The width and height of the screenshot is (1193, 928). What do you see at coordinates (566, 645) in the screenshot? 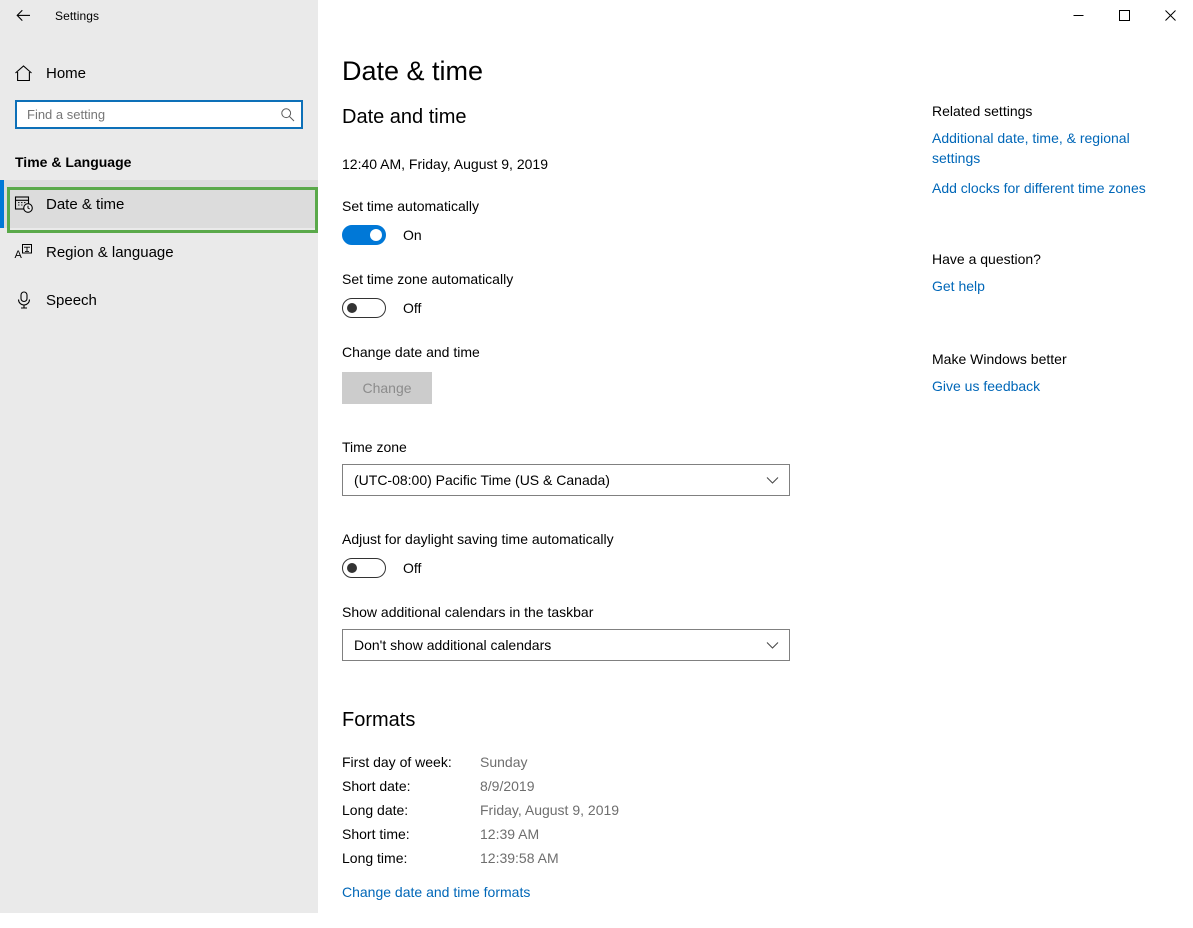
I see `additional-calendars-select: Don't show additional calendars` at bounding box center [566, 645].